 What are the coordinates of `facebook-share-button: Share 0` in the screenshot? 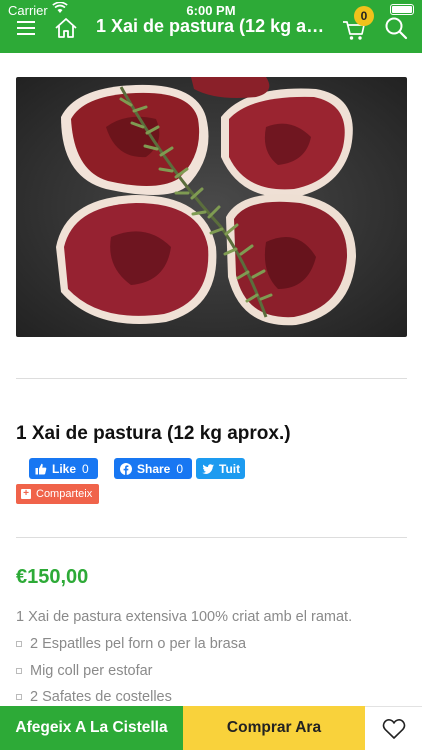 It's located at (153, 468).